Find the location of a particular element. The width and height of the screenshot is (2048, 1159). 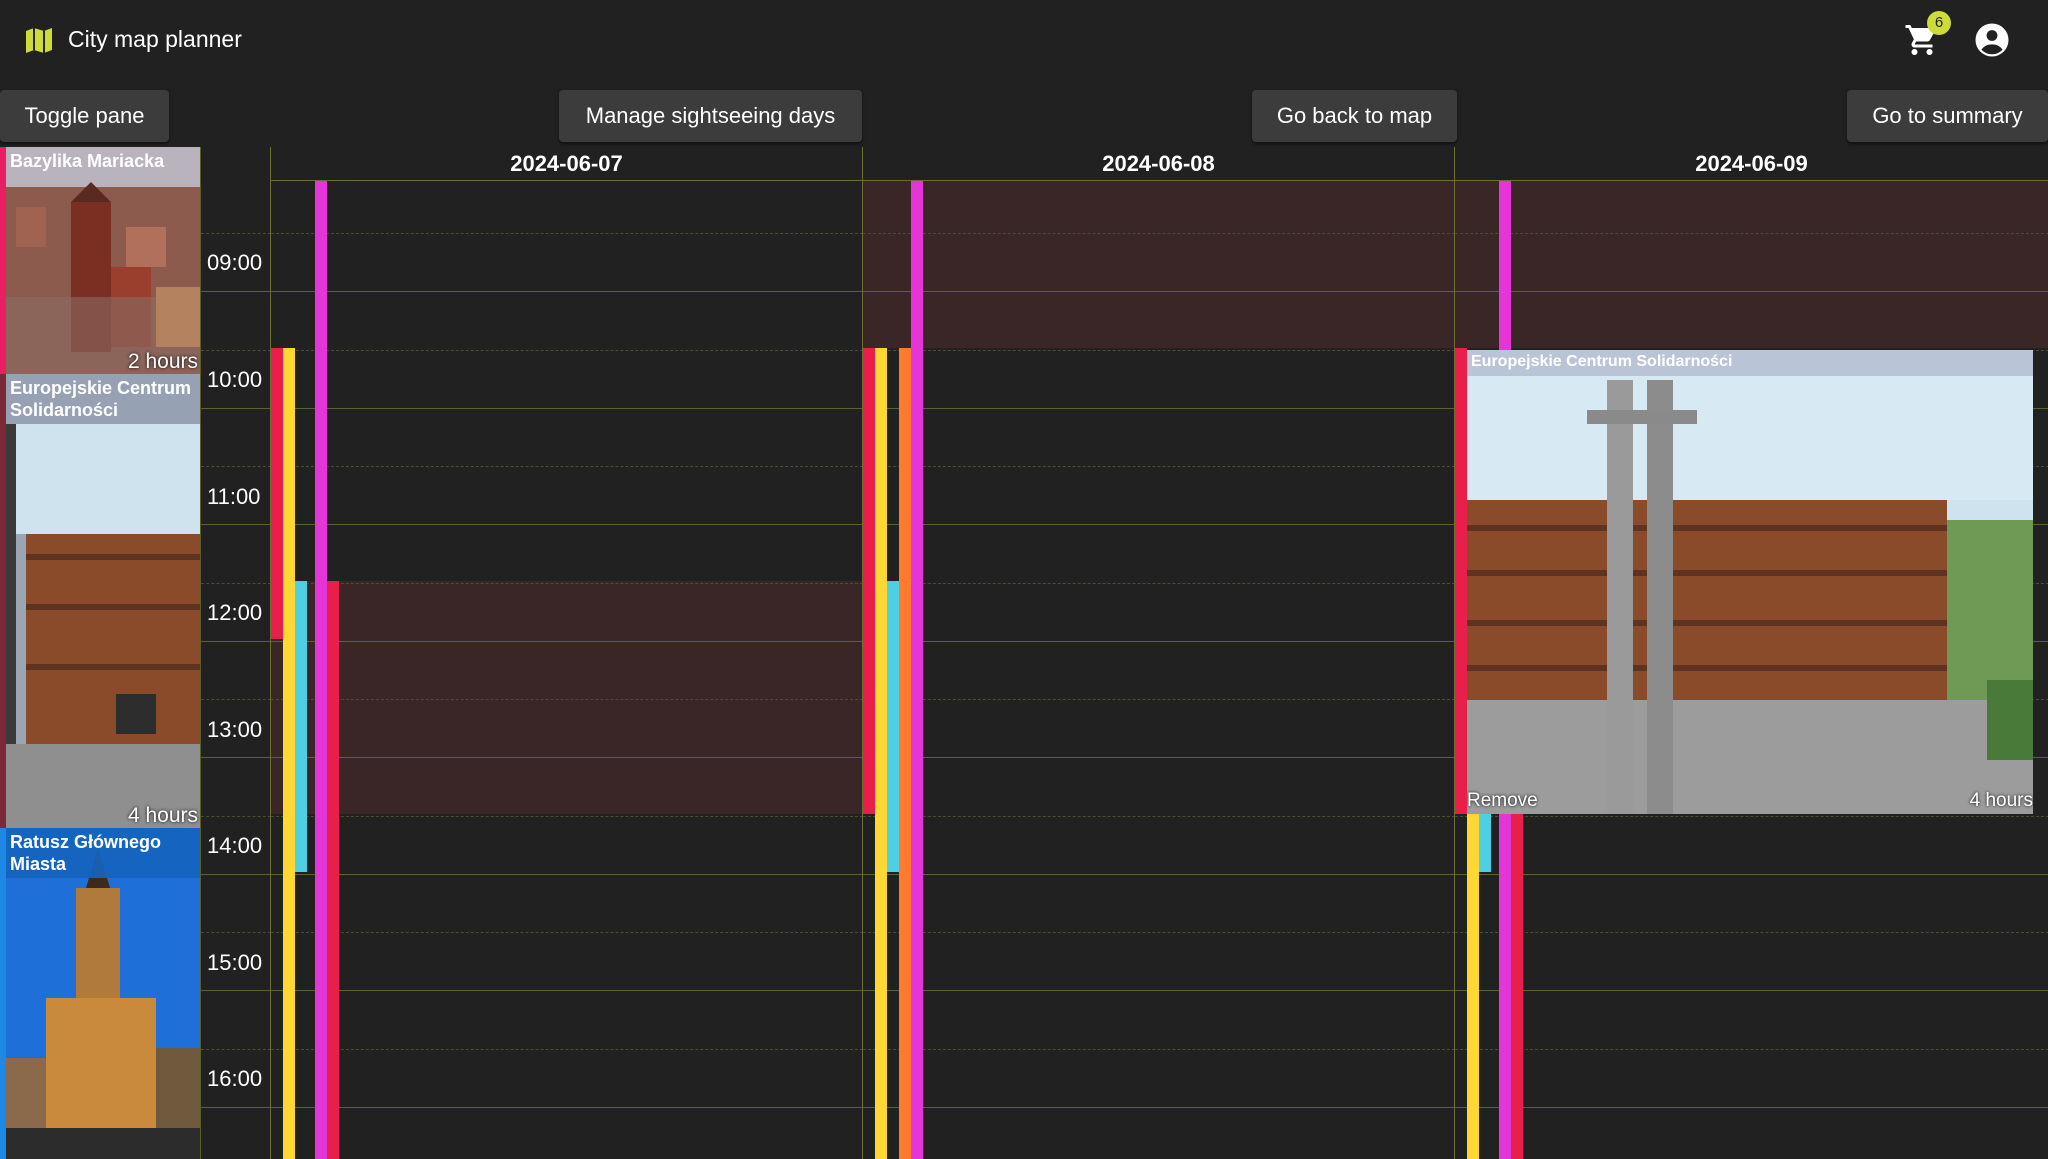

day-header: 2024-06-07 is located at coordinates (566, 164).